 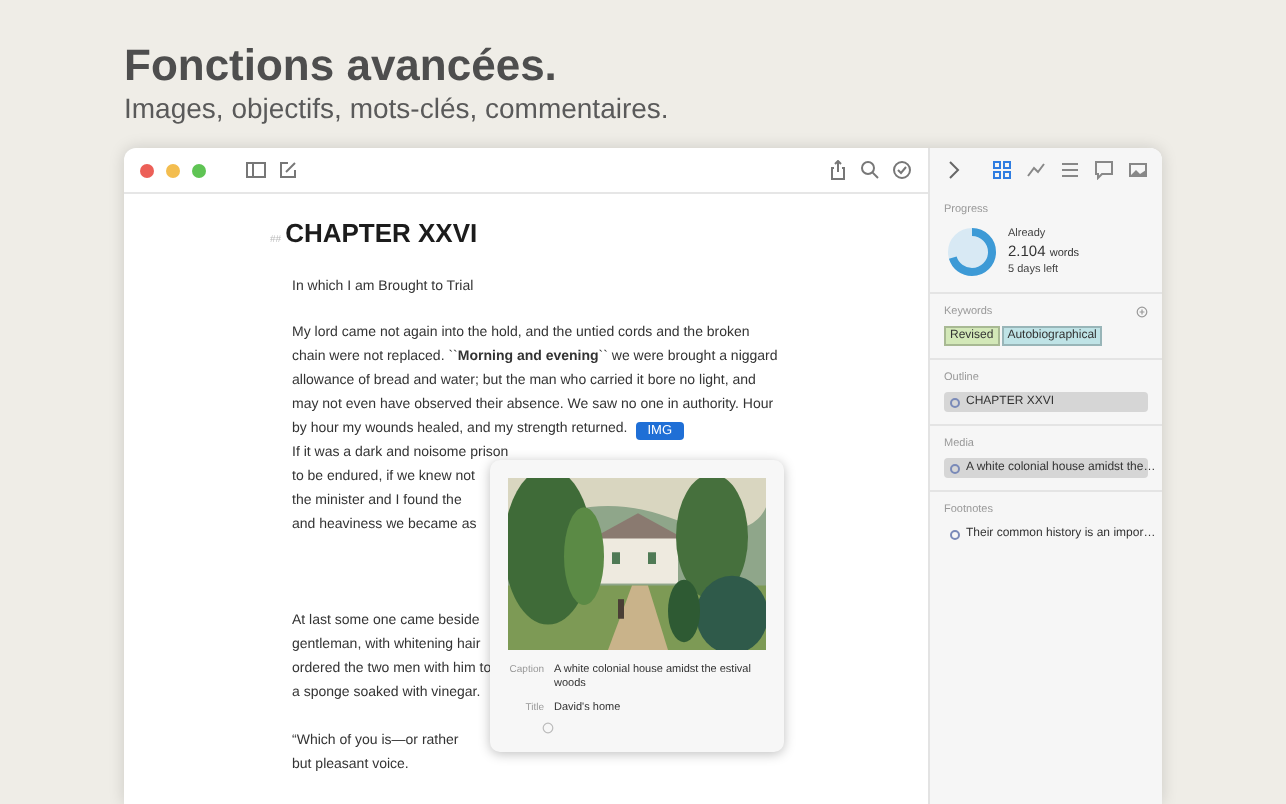 I want to click on search-icon, so click(x=870, y=170).